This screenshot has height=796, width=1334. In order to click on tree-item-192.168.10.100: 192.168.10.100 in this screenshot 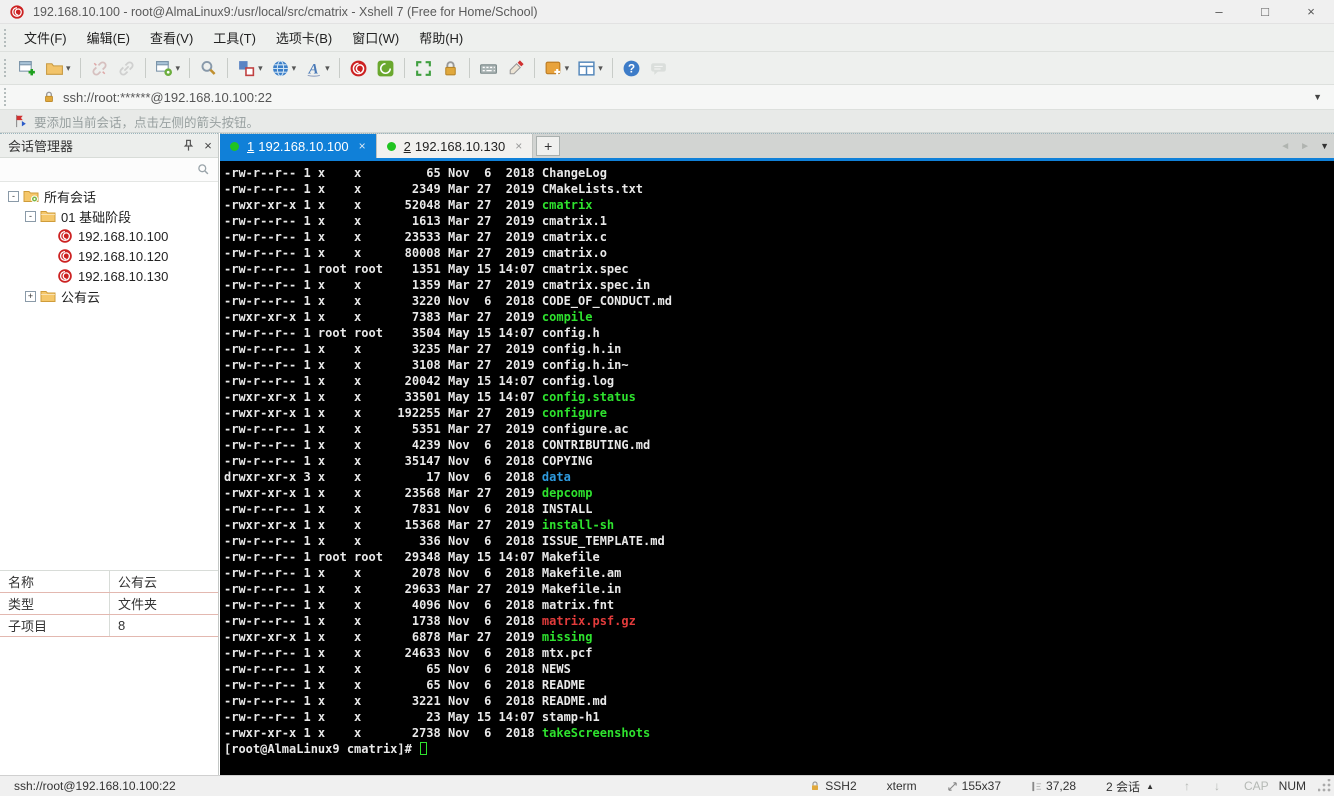, I will do `click(109, 236)`.